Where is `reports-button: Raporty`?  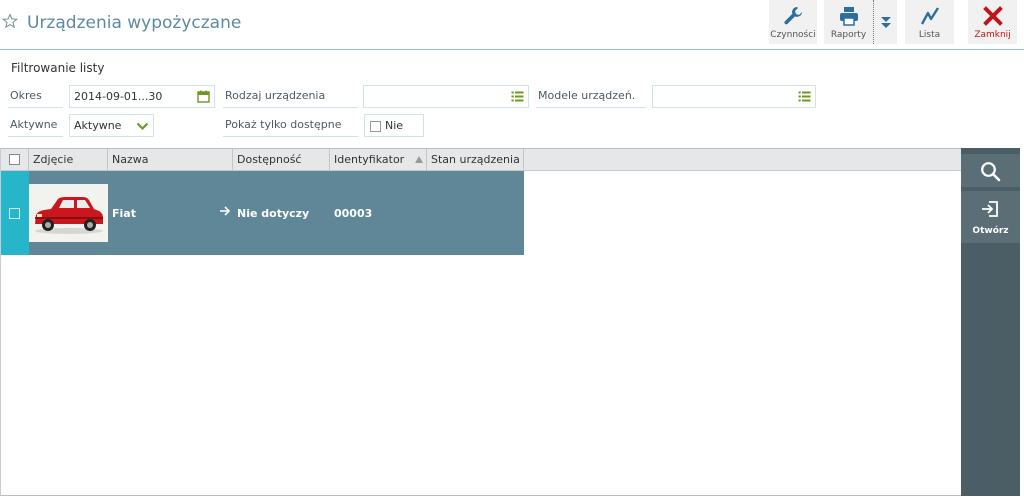 reports-button: Raporty is located at coordinates (848, 22).